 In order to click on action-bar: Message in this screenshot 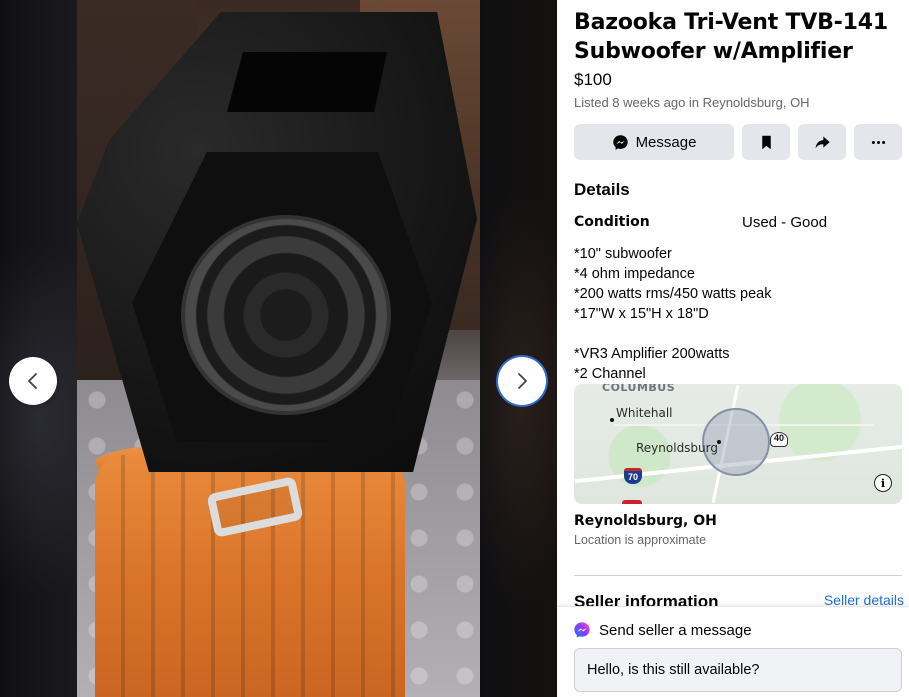, I will do `click(739, 142)`.